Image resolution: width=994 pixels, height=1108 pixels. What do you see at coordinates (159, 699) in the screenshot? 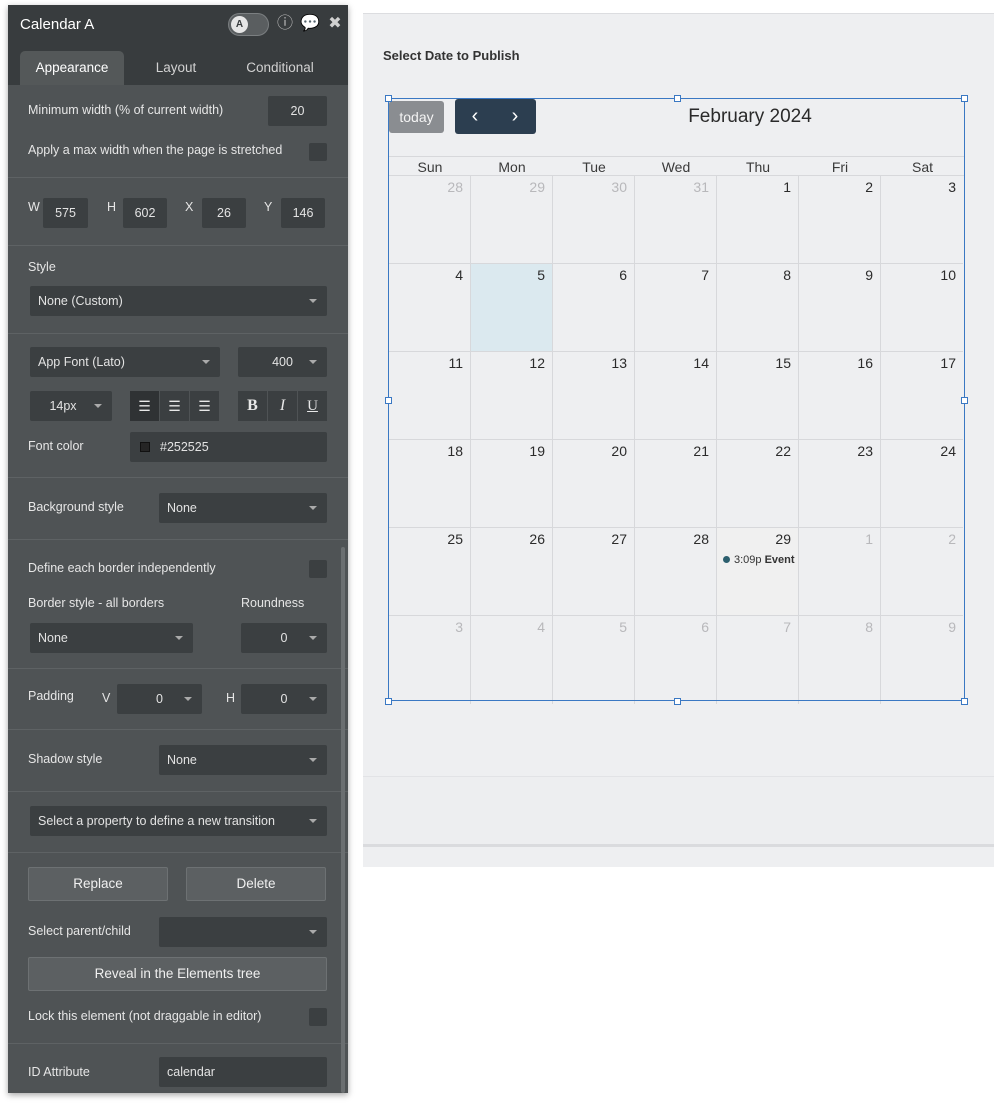
I see `padding-v-input: 0` at bounding box center [159, 699].